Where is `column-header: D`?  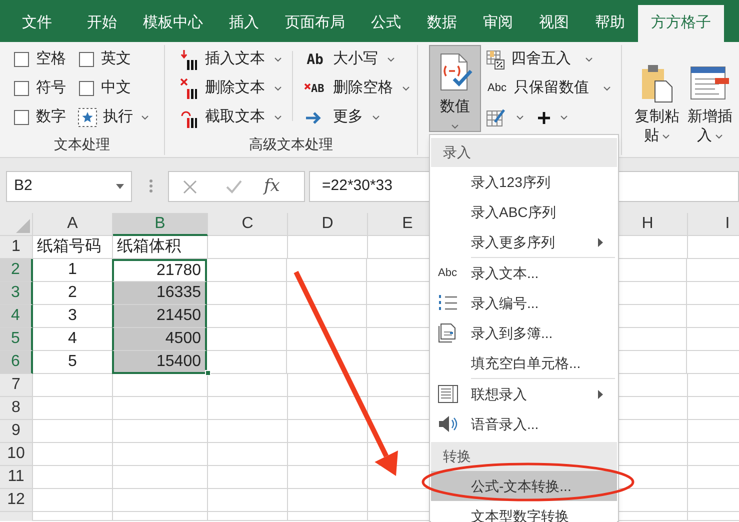
column-header: D is located at coordinates (328, 224).